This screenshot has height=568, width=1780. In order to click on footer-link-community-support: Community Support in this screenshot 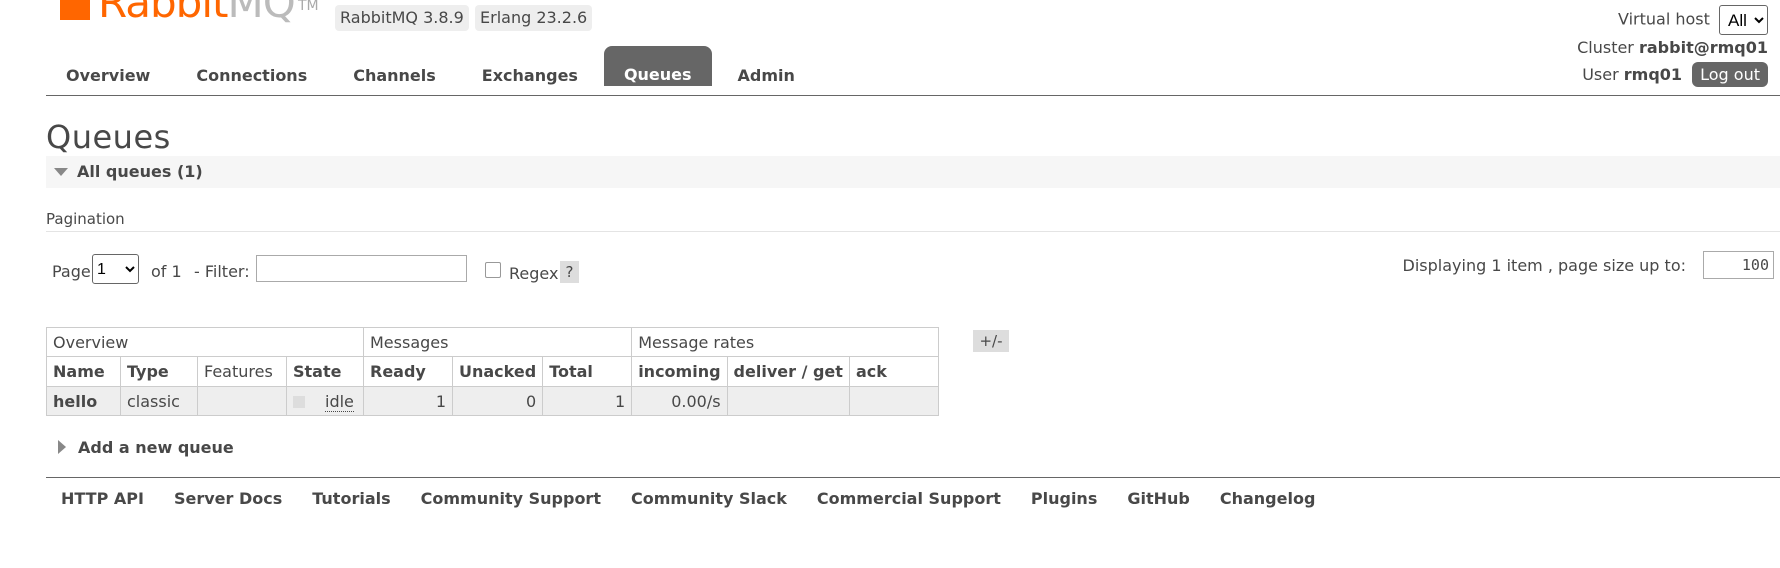, I will do `click(511, 498)`.